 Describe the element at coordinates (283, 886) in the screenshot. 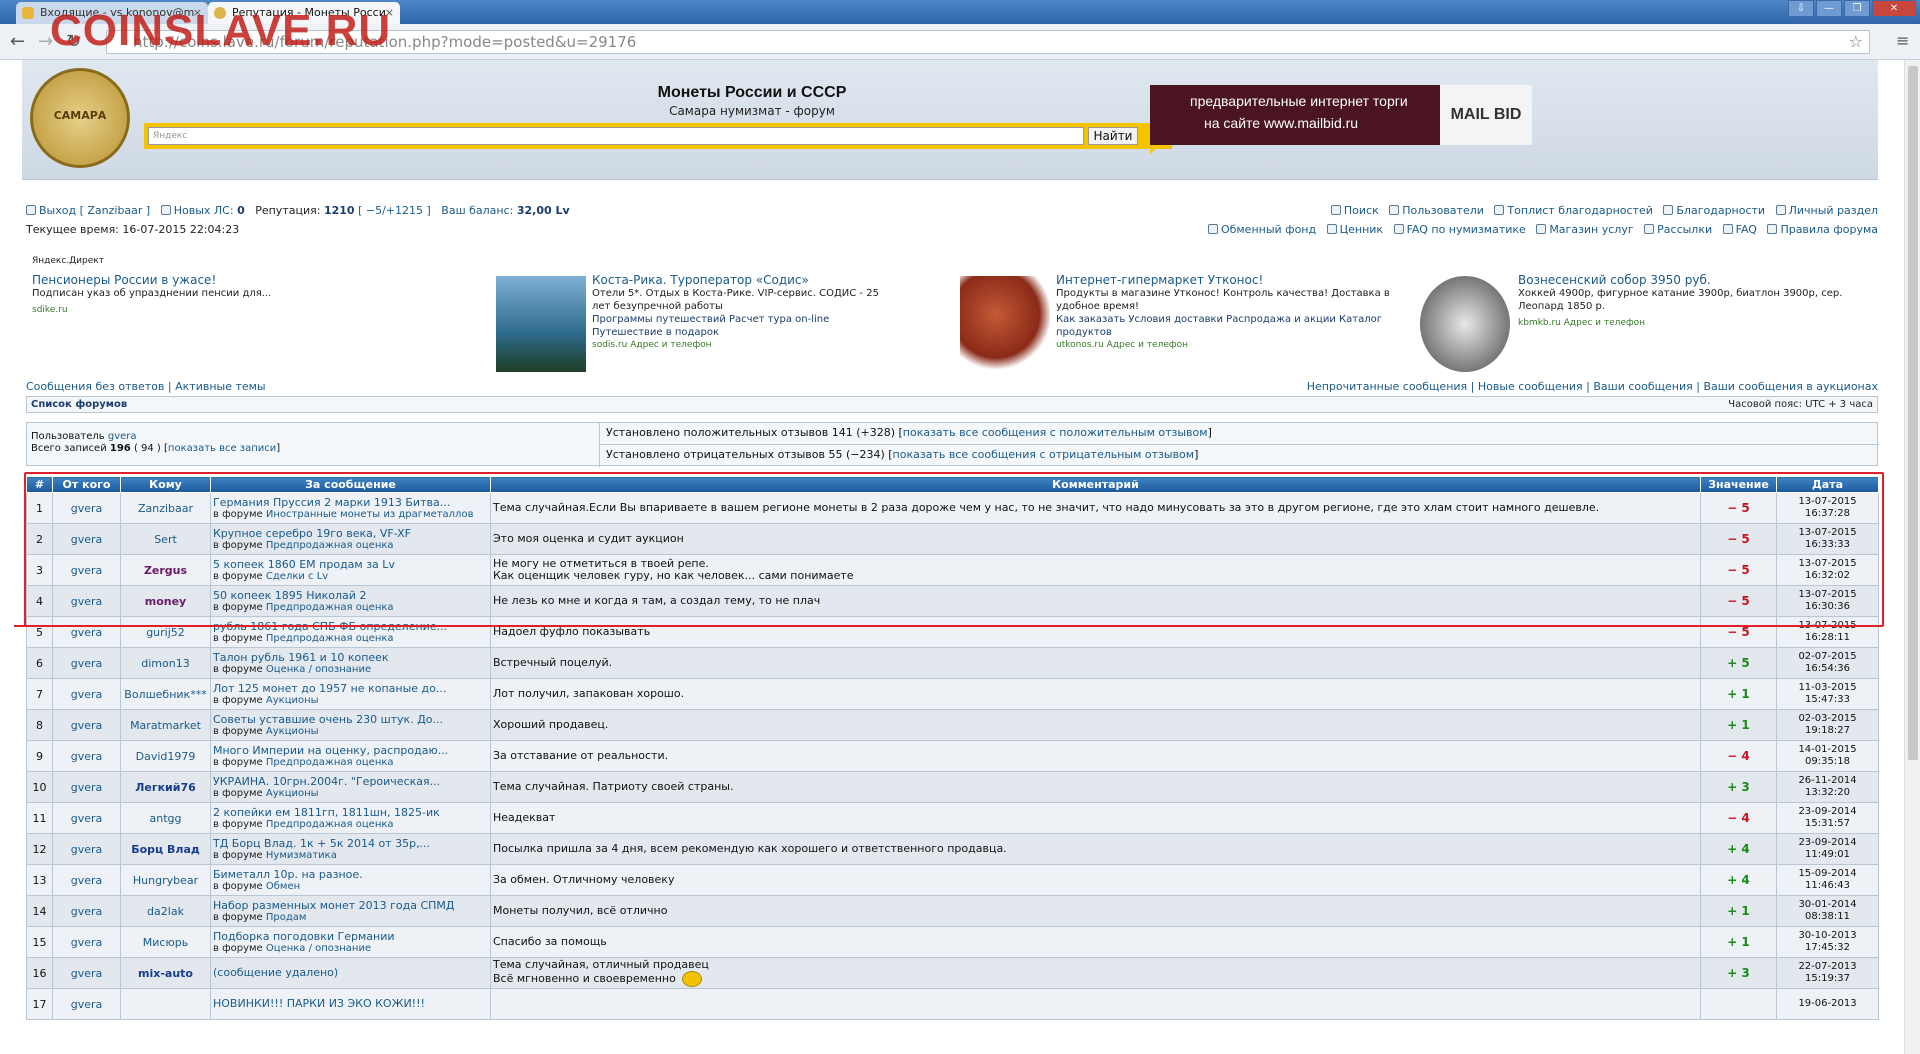

I see `forum-link: Обмен` at that location.